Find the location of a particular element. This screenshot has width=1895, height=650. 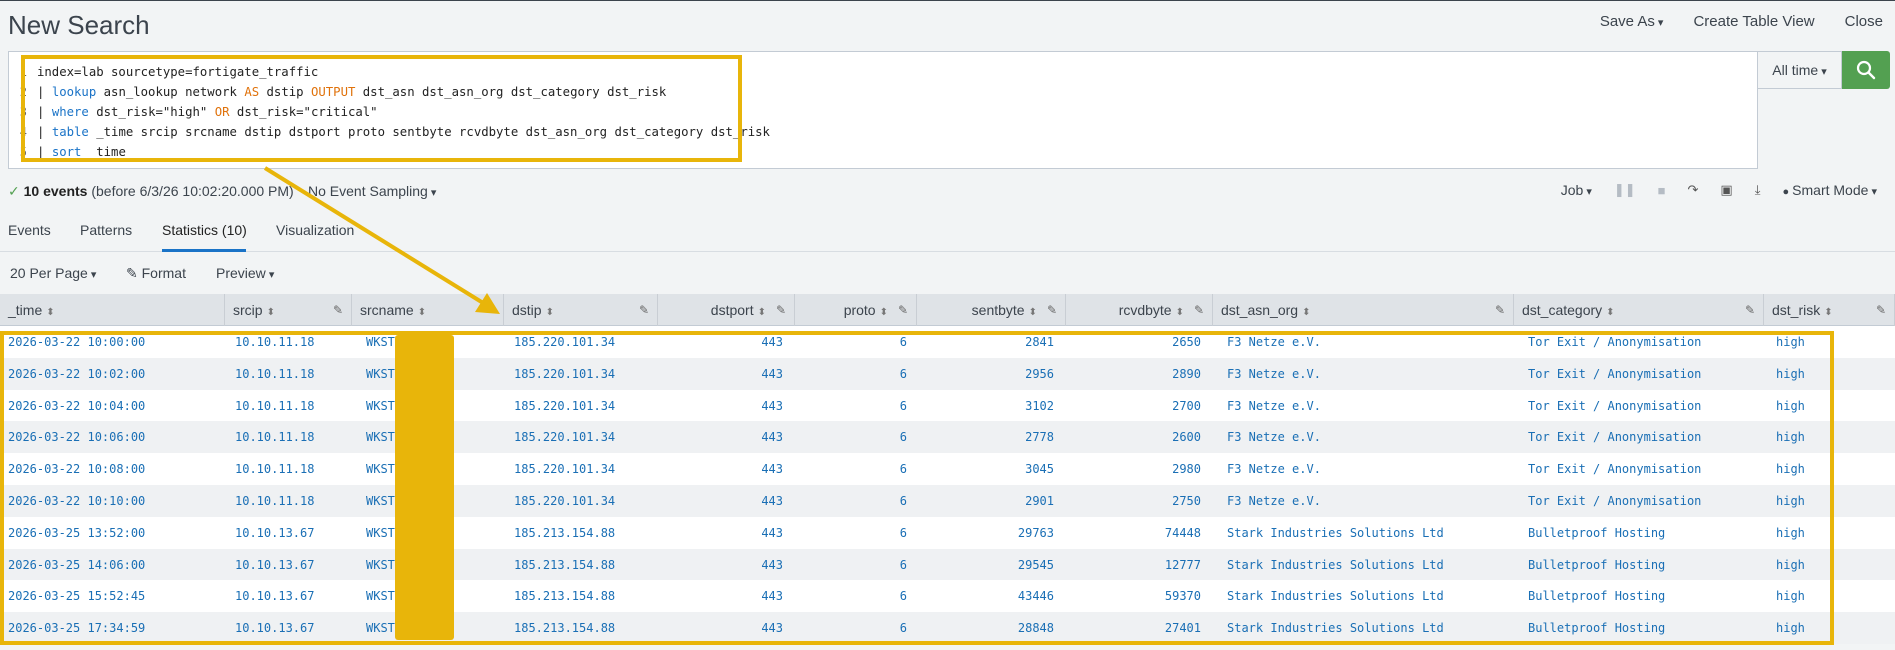

format-button: ✎ Format is located at coordinates (156, 273).